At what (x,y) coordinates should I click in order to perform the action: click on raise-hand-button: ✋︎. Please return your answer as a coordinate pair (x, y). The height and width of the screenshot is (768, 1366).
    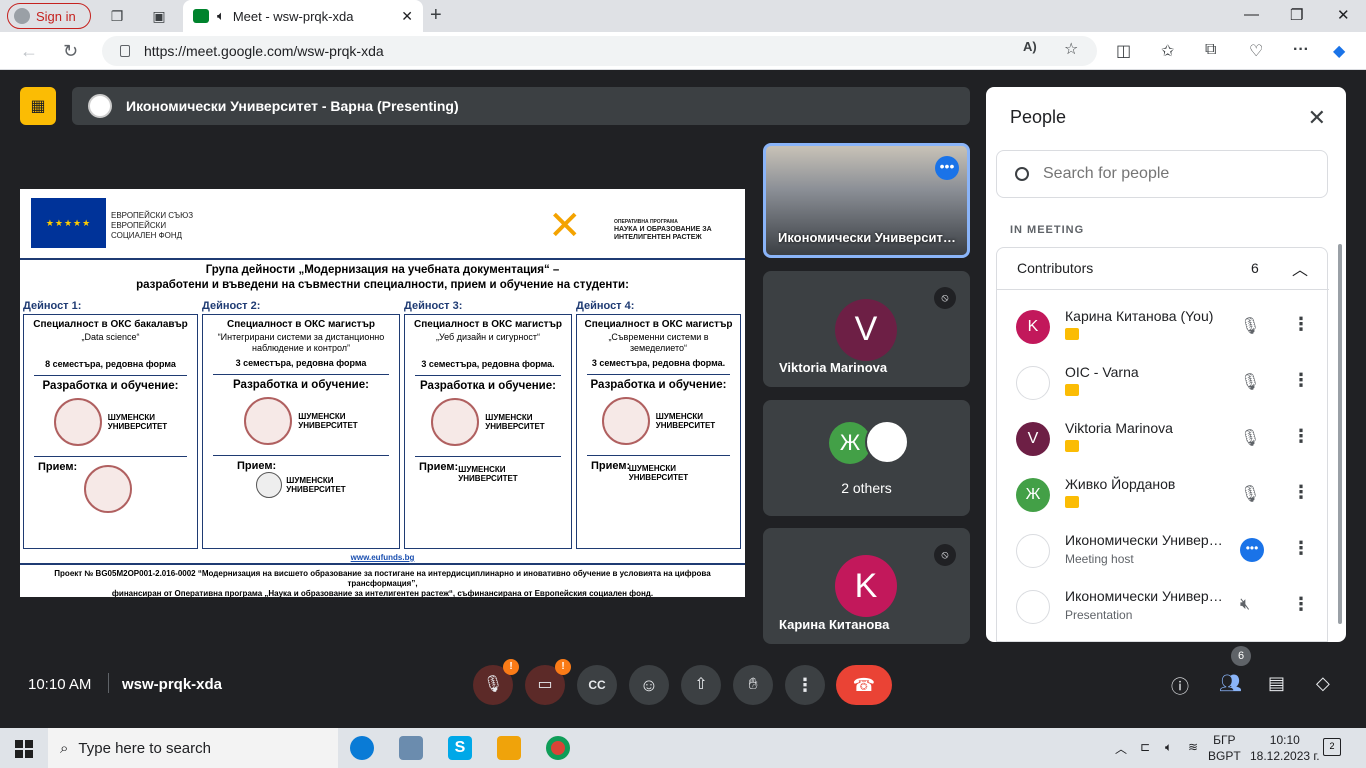
    Looking at the image, I should click on (753, 685).